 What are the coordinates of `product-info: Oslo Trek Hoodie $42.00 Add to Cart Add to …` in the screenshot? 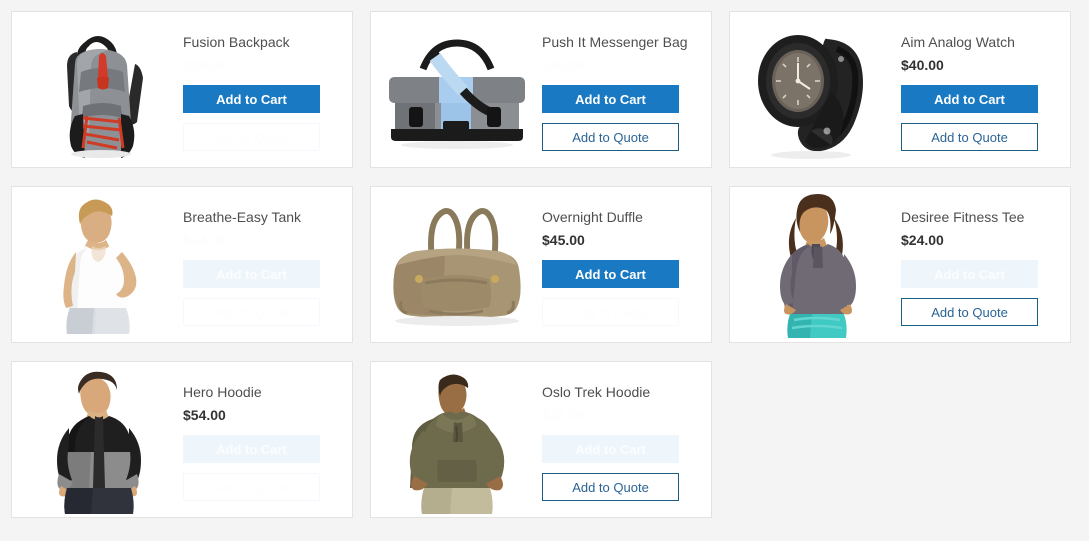 It's located at (626, 436).